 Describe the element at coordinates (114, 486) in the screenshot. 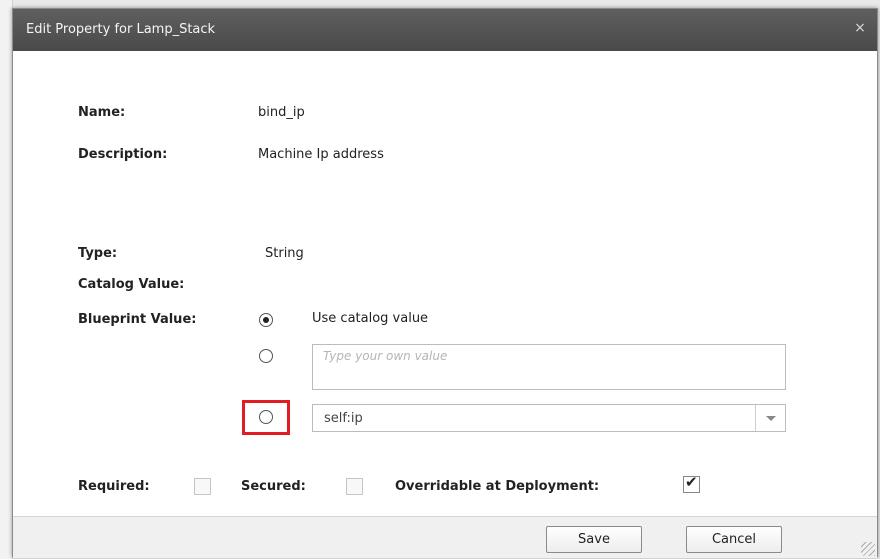

I see `required-label: Required:` at that location.